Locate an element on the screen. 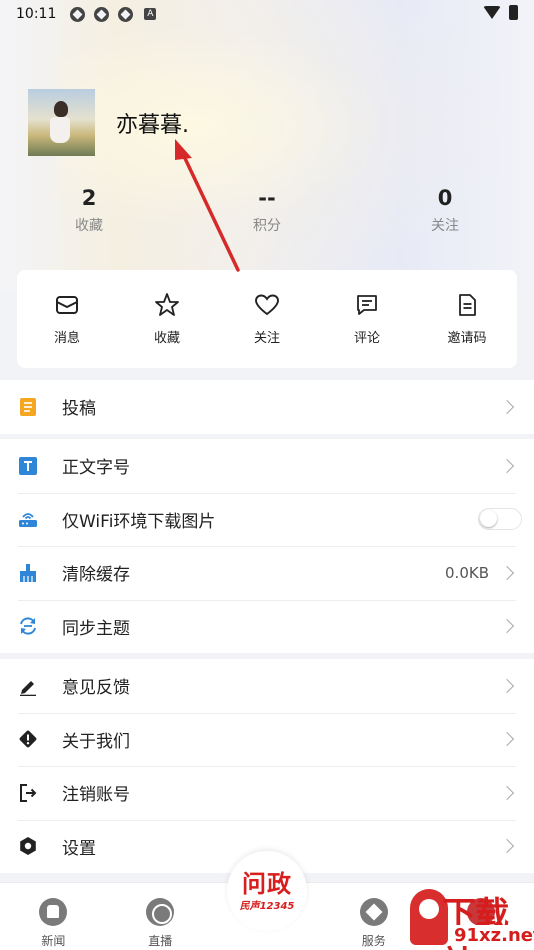  nav-label: 新闻 is located at coordinates (53, 941).